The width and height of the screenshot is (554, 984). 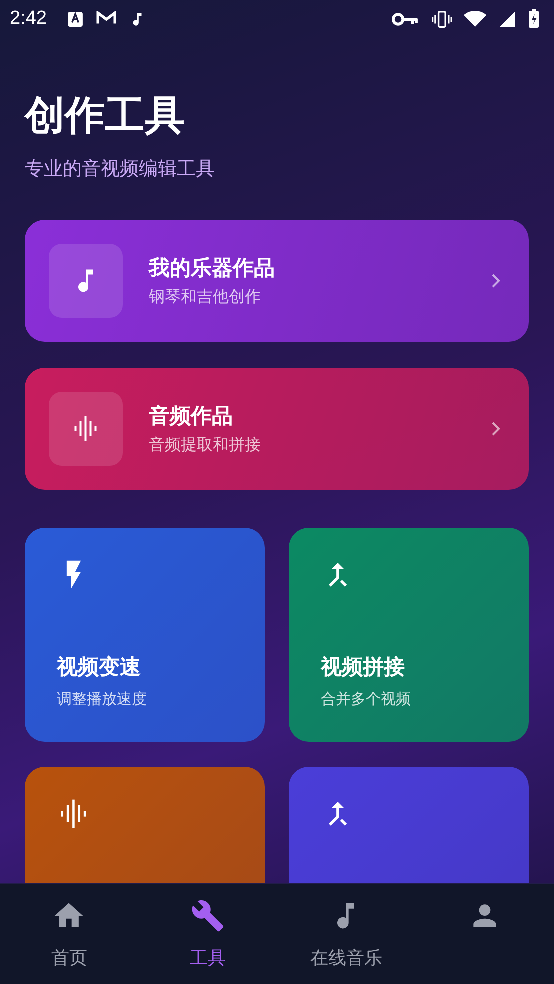 What do you see at coordinates (102, 699) in the screenshot?
I see `card-subtitle: 调整播放速度` at bounding box center [102, 699].